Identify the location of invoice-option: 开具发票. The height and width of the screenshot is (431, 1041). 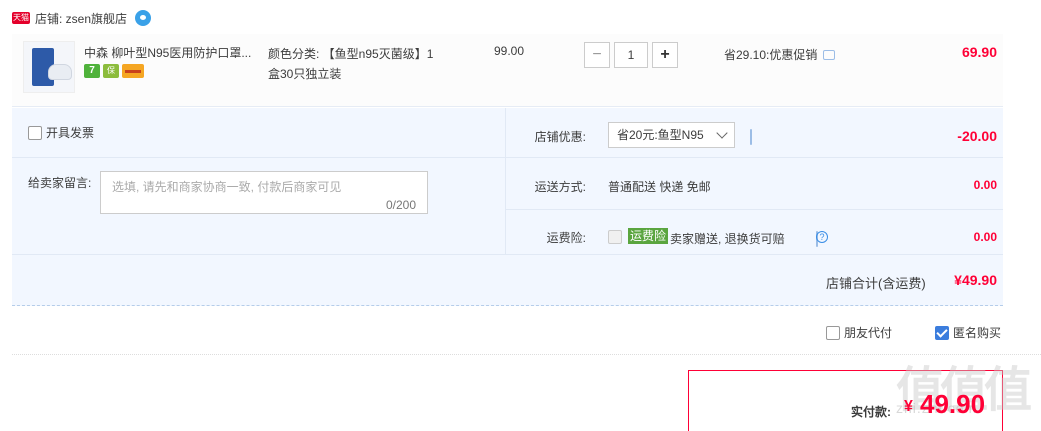
(61, 132).